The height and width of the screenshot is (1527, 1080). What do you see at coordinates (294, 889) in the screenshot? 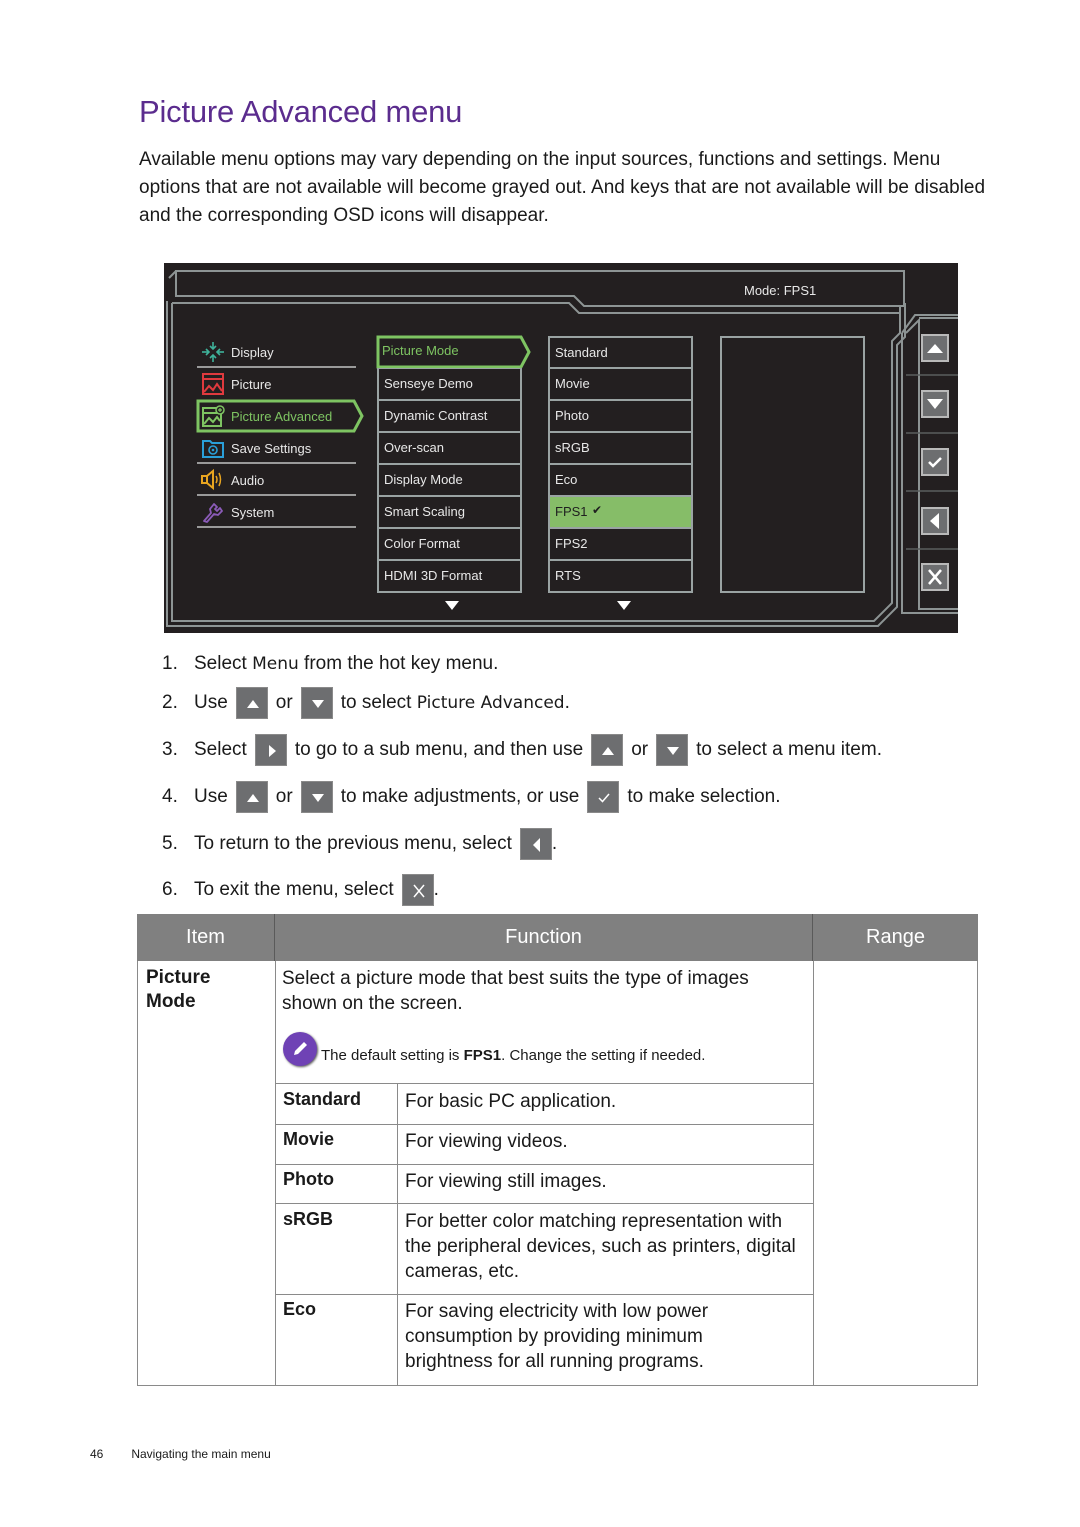
I see `step-text: To exit the menu, select` at bounding box center [294, 889].